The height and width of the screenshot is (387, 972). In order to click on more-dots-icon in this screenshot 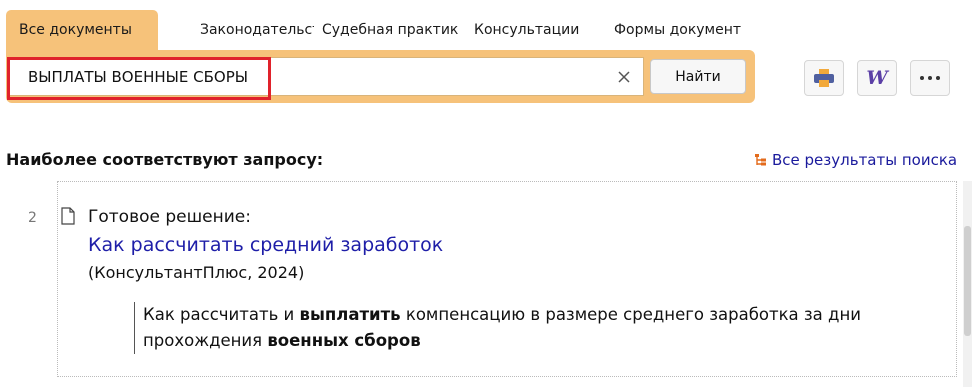, I will do `click(930, 78)`.